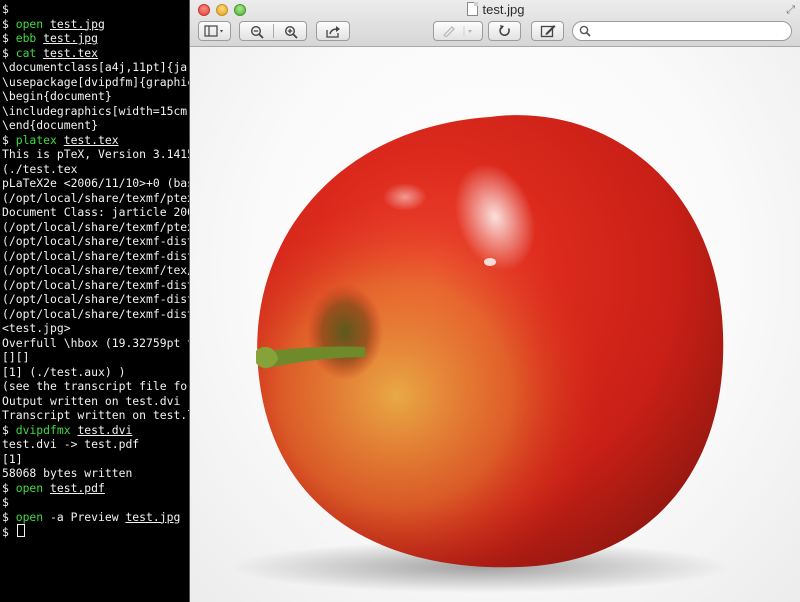 The height and width of the screenshot is (602, 800). Describe the element at coordinates (96, 386) in the screenshot. I see `terminal-text: (see the transcript file for a` at that location.